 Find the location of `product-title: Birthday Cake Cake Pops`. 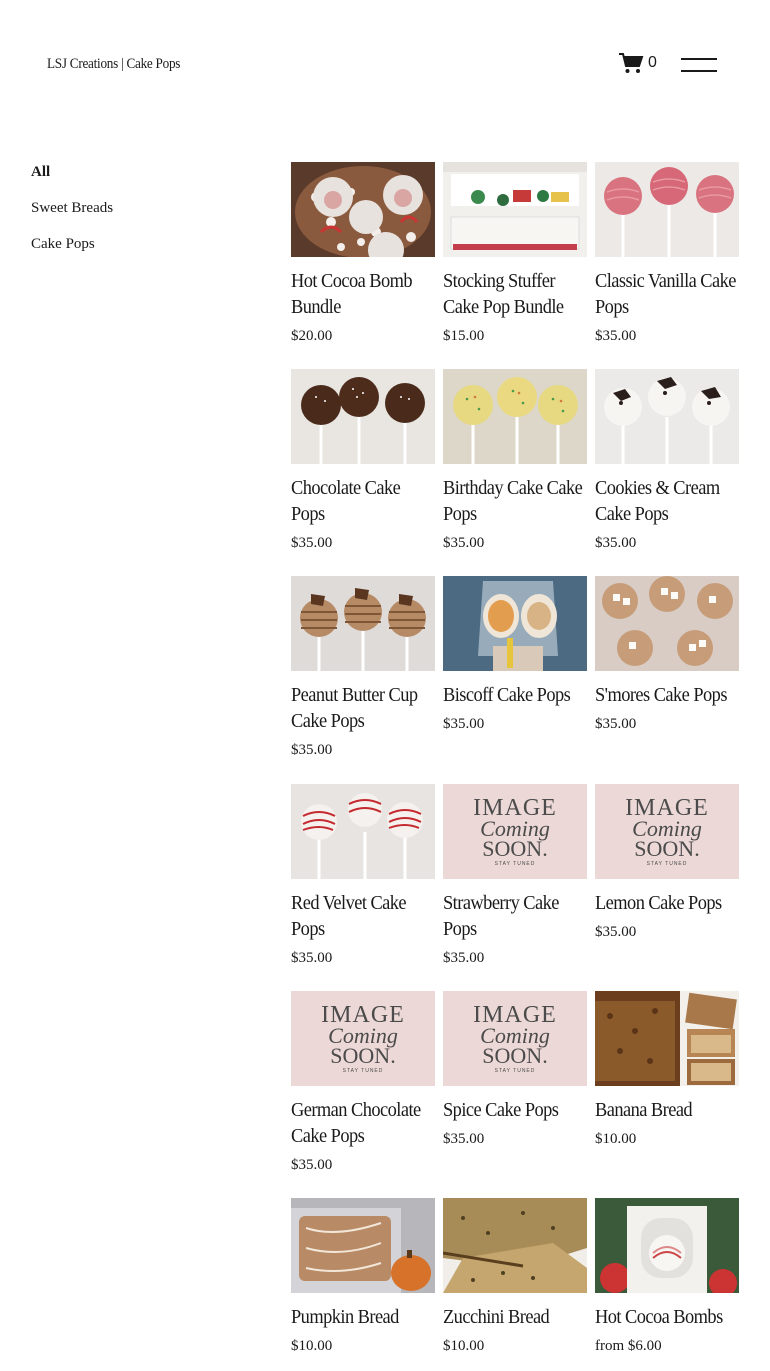

product-title: Birthday Cake Cake Pops is located at coordinates (515, 501).